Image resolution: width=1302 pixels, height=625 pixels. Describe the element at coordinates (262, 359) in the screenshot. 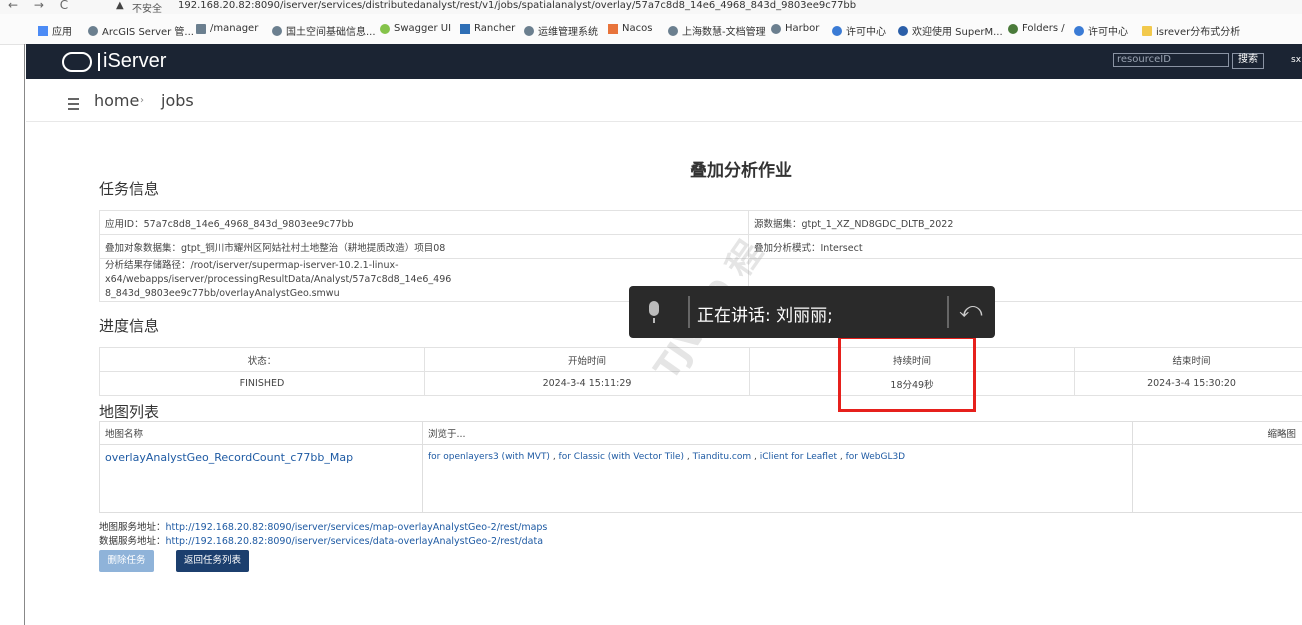

I see `header-status: 状态：` at that location.